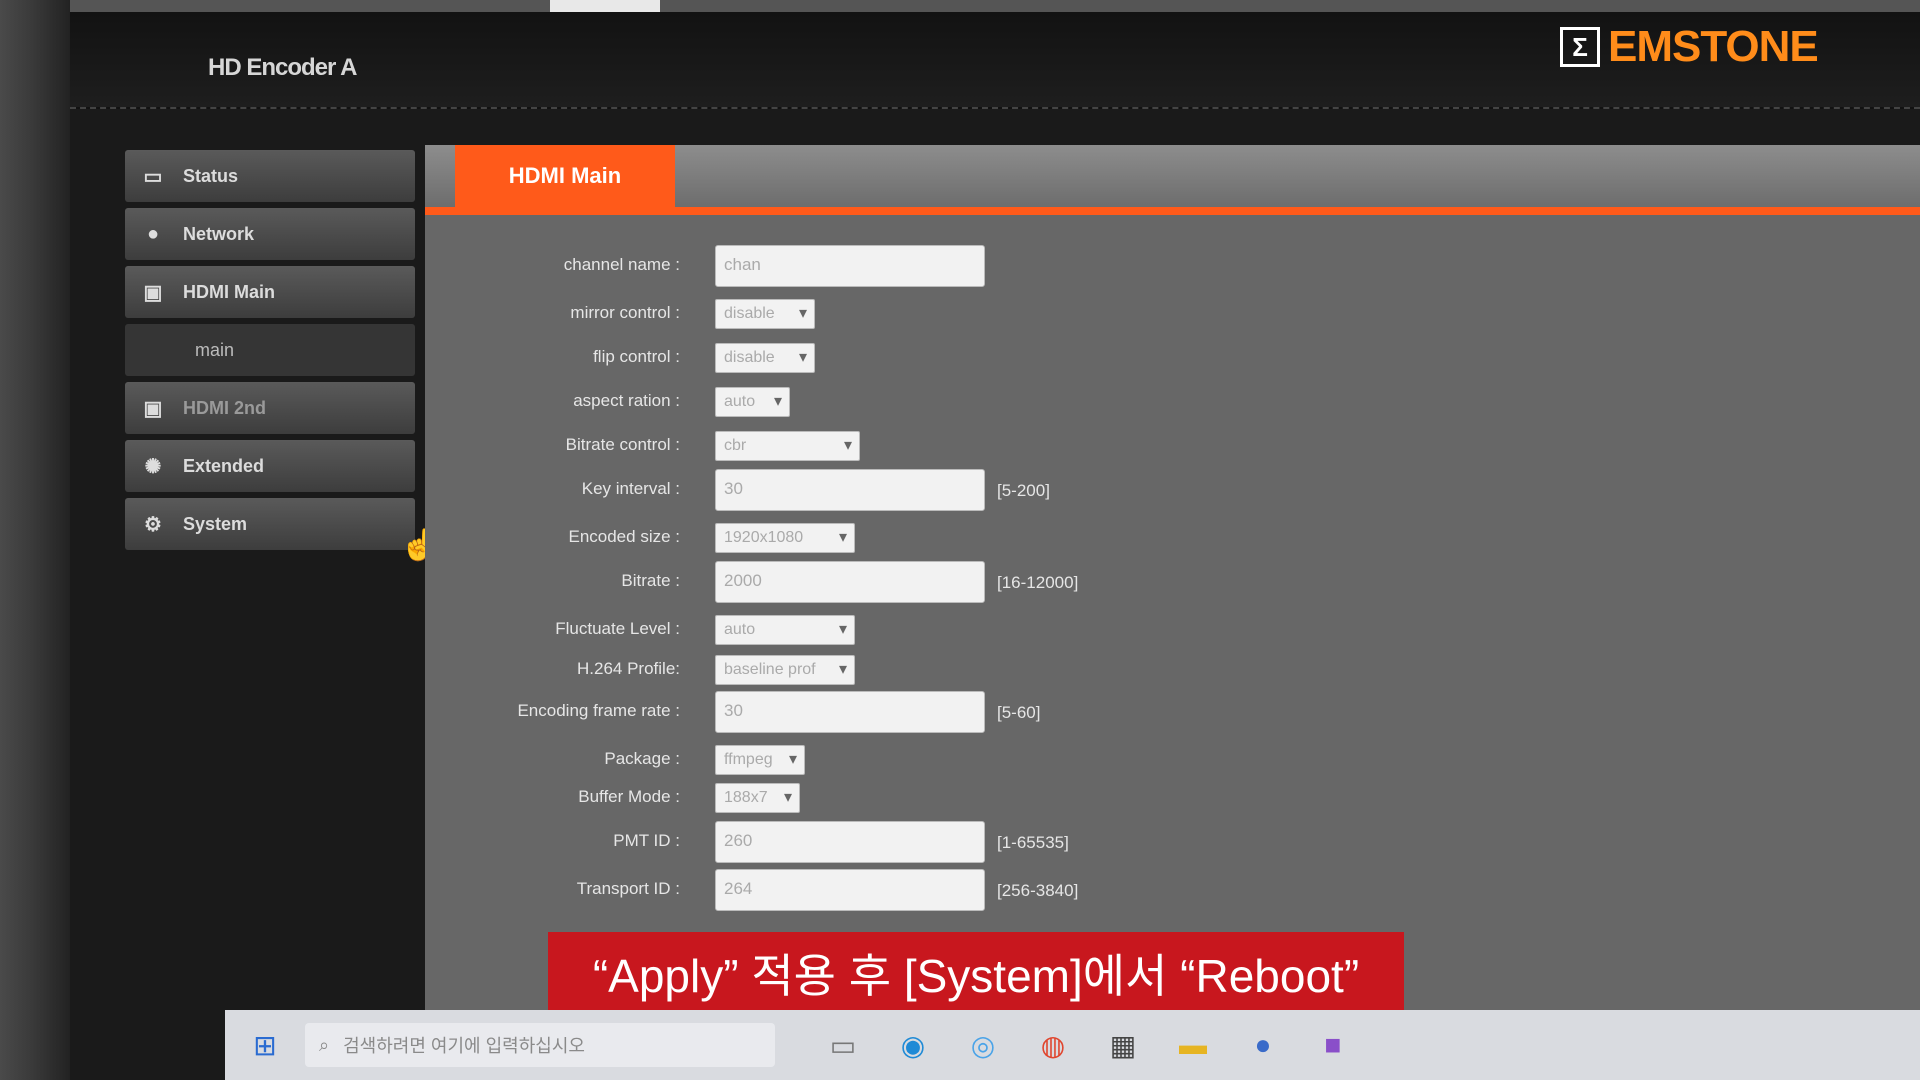 The width and height of the screenshot is (1920, 1080). I want to click on row-flip-control: flip control : disable ▾, so click(1172, 359).